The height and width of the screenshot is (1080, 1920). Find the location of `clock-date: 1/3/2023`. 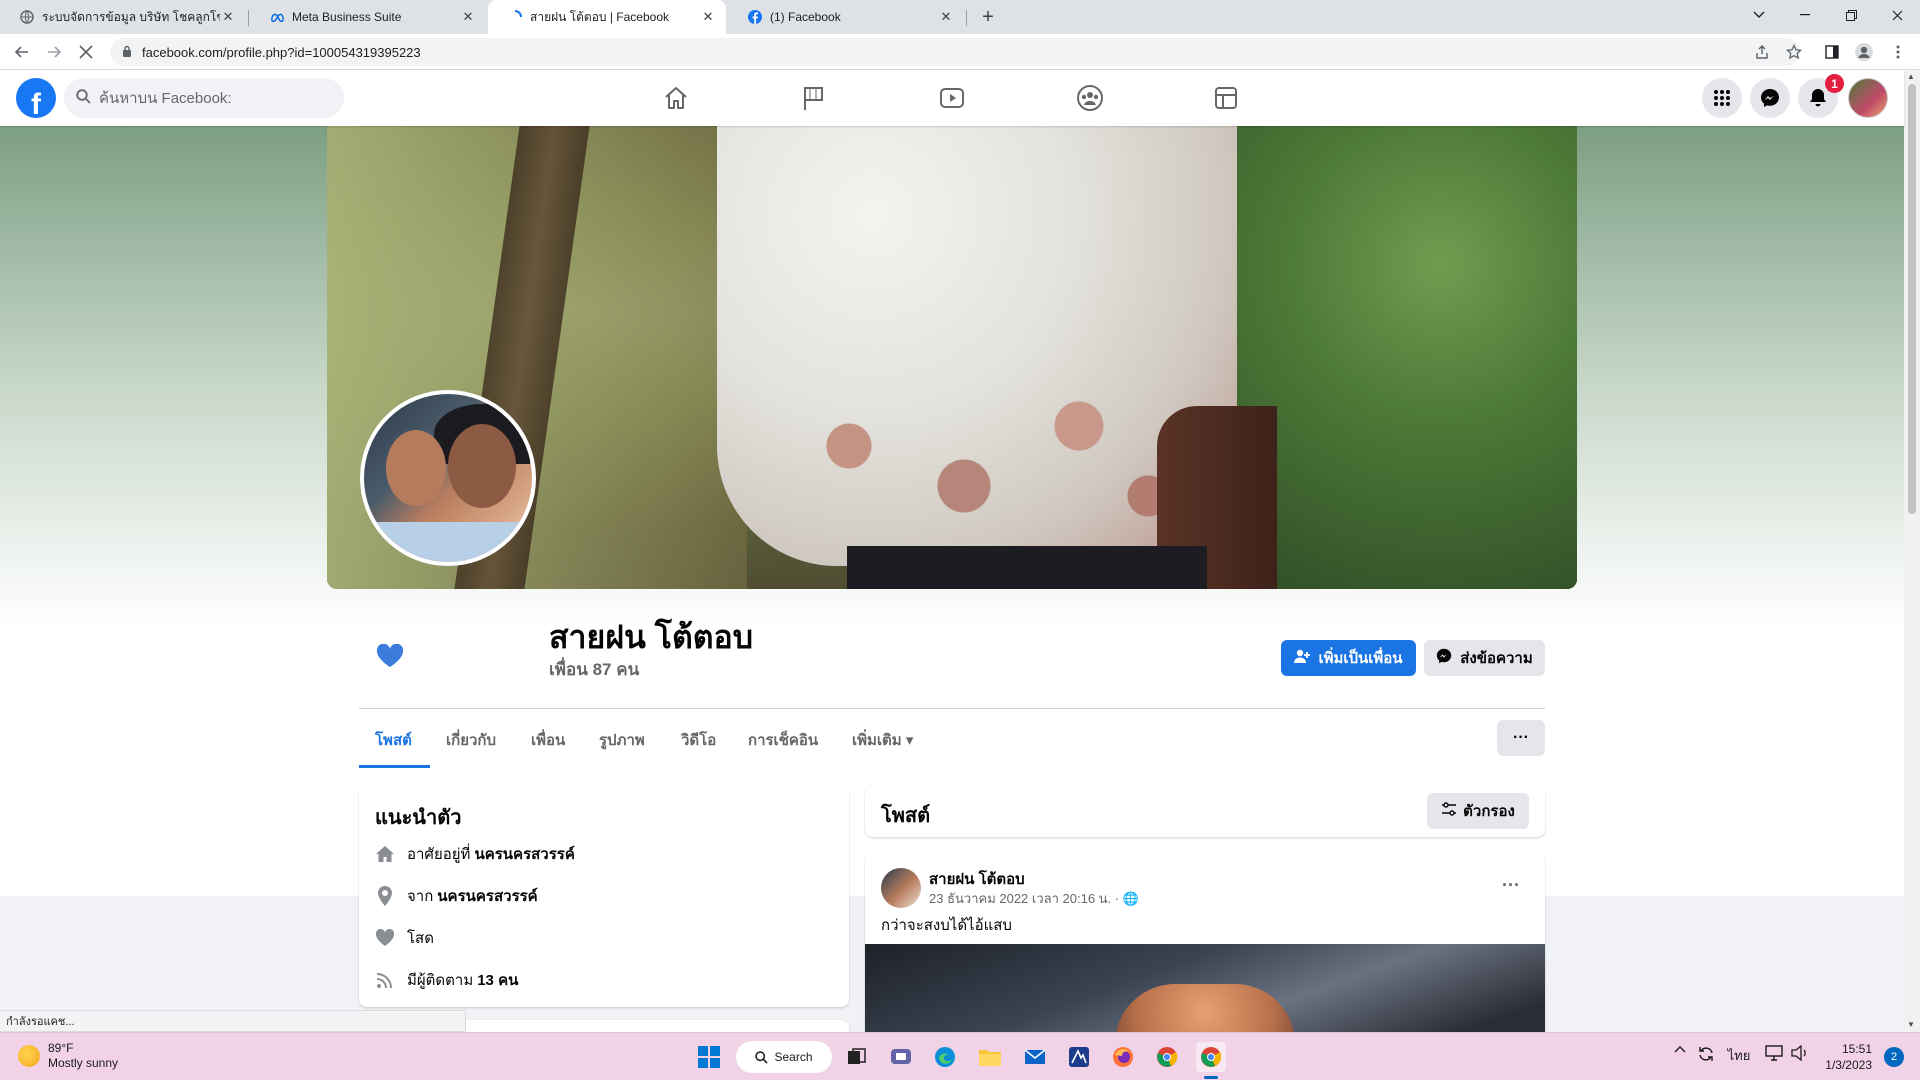

clock-date: 1/3/2023 is located at coordinates (1848, 1065).